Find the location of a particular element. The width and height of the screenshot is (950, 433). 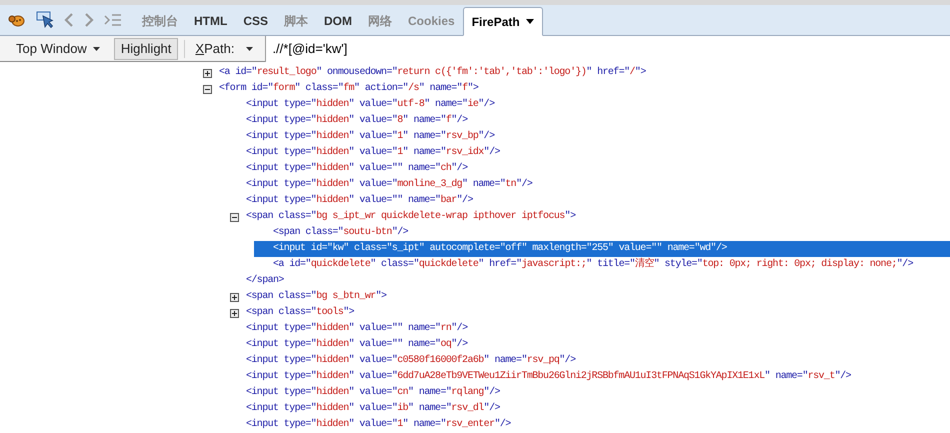

code-line: <input type="hidden" value="" name="ch"/> is located at coordinates (357, 169).